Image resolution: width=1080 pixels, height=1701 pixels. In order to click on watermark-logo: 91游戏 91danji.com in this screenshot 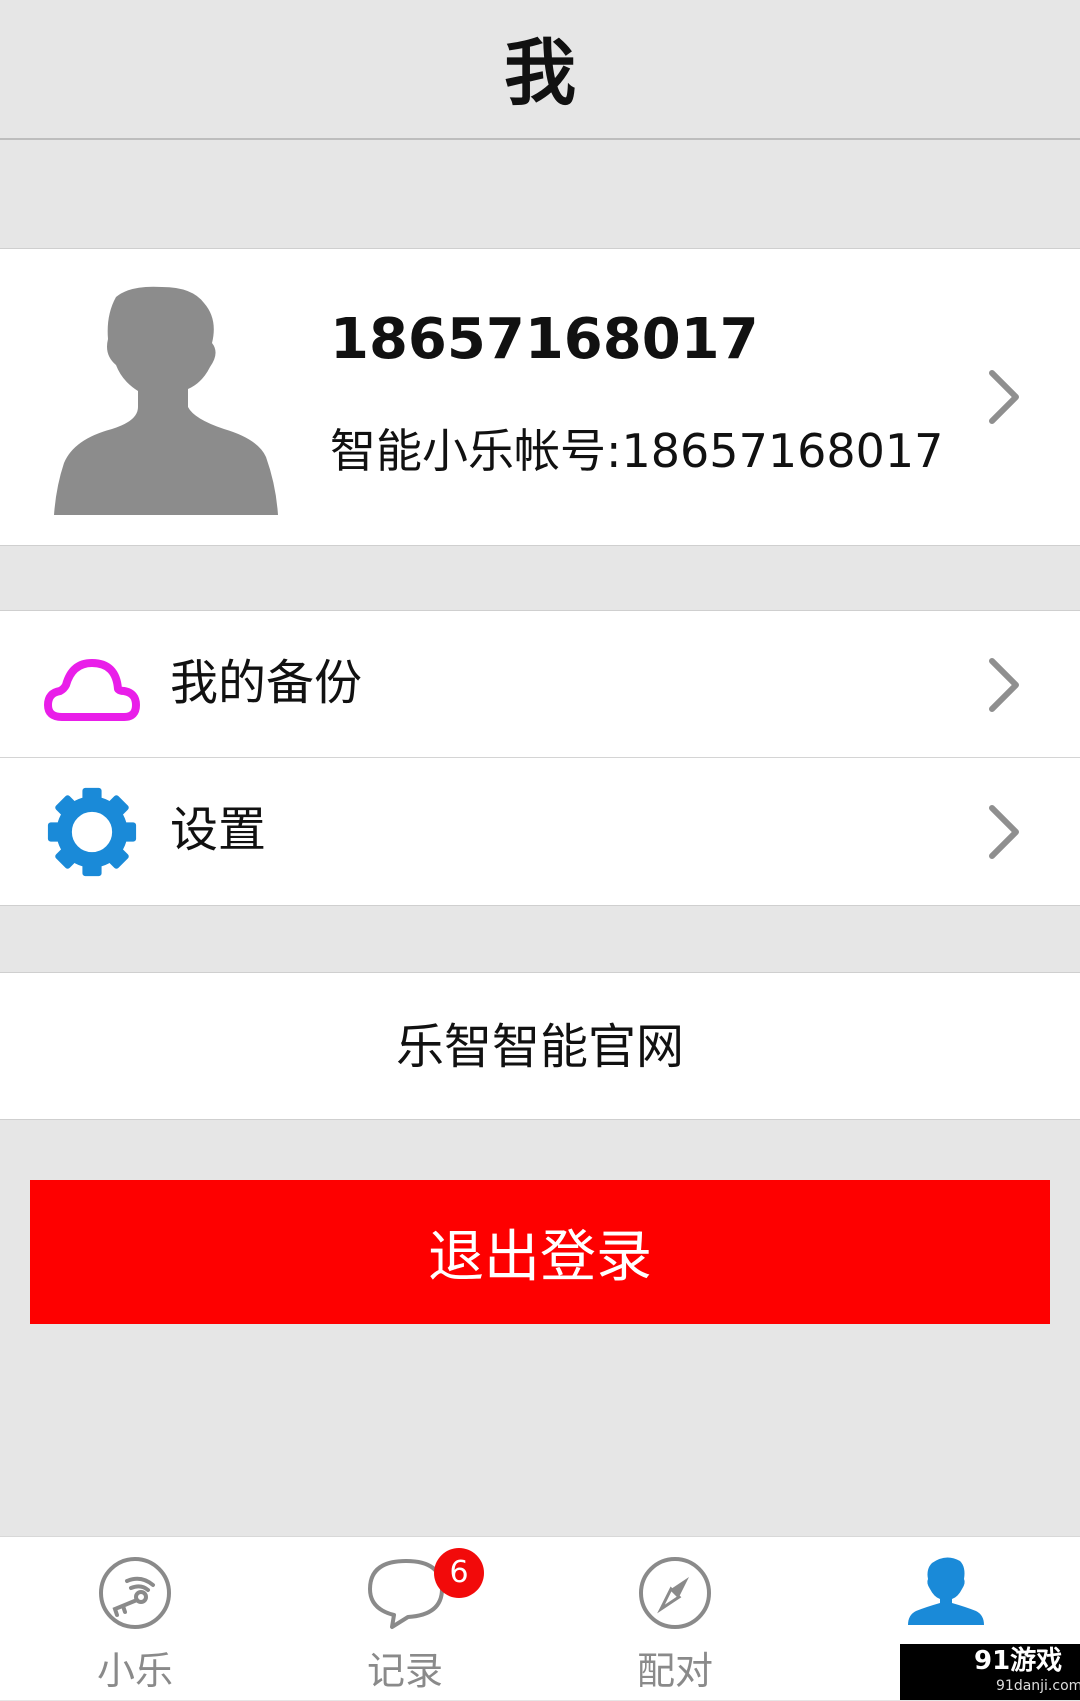, I will do `click(990, 1672)`.